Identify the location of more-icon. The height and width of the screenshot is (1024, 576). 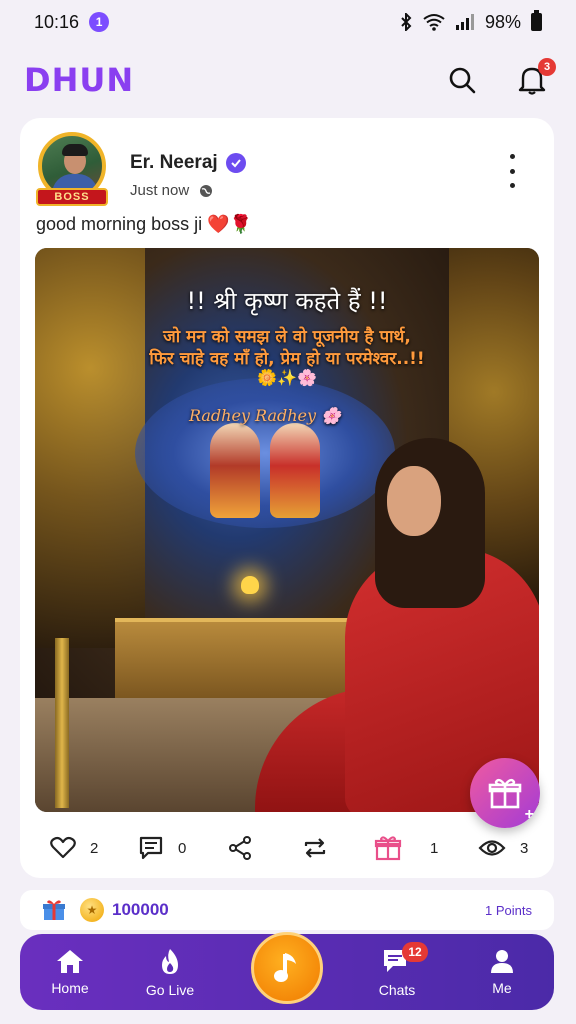
(512, 171).